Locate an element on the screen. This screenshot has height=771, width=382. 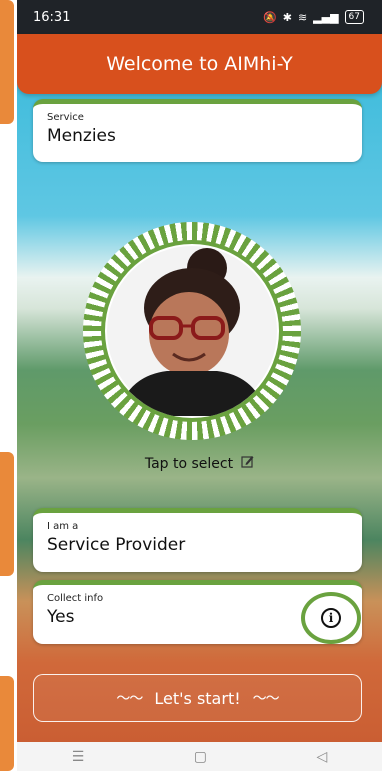
system-nav-bar: ☰ ▢ ◁ is located at coordinates (199, 756).